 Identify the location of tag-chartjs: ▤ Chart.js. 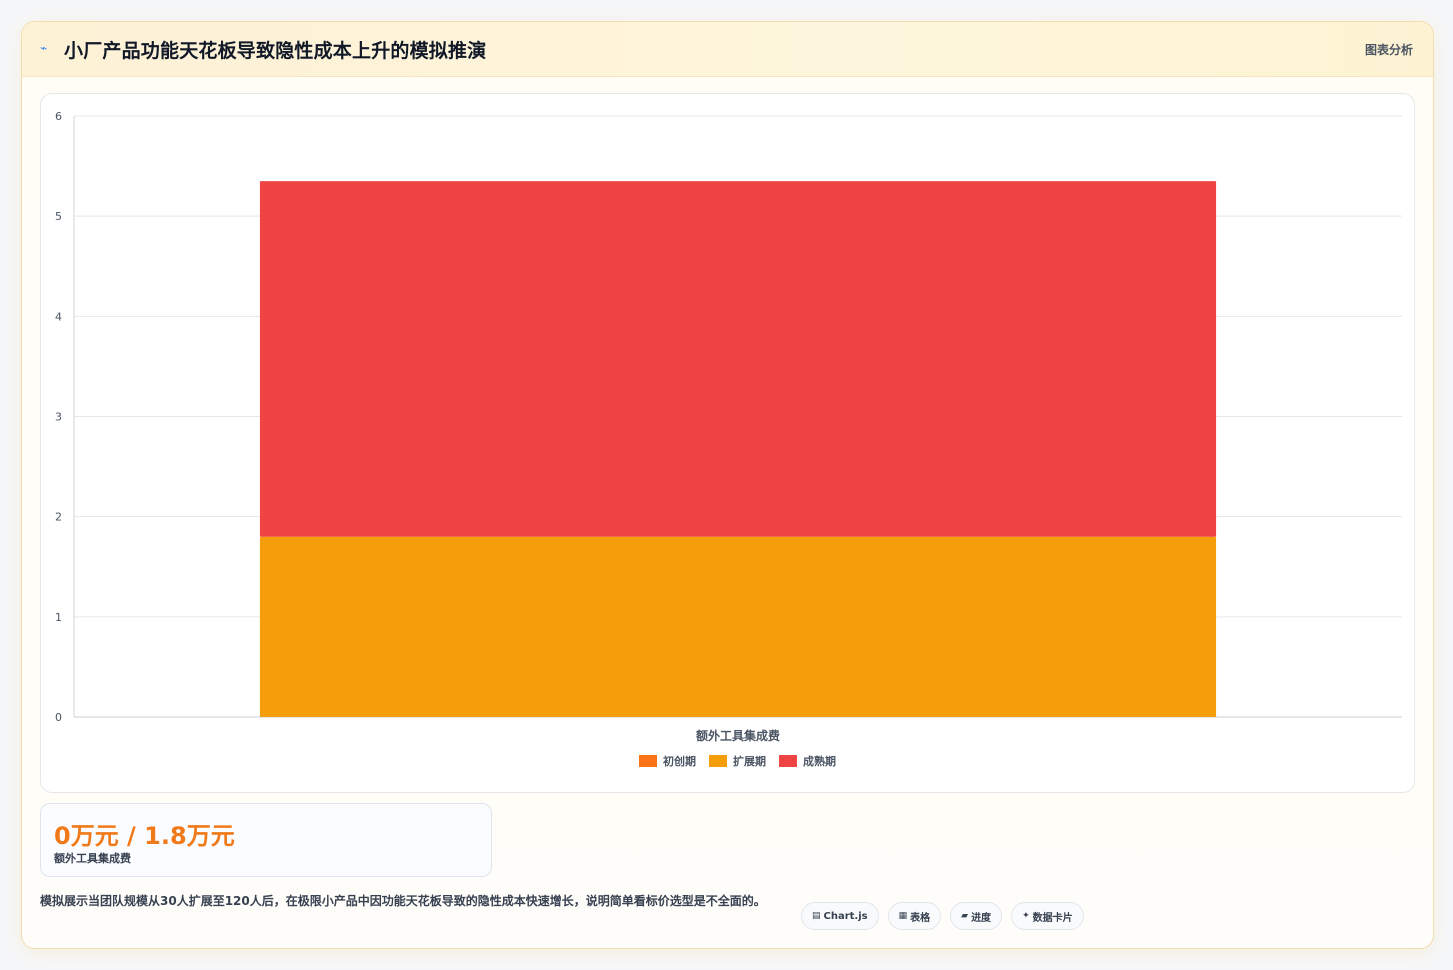
(840, 916).